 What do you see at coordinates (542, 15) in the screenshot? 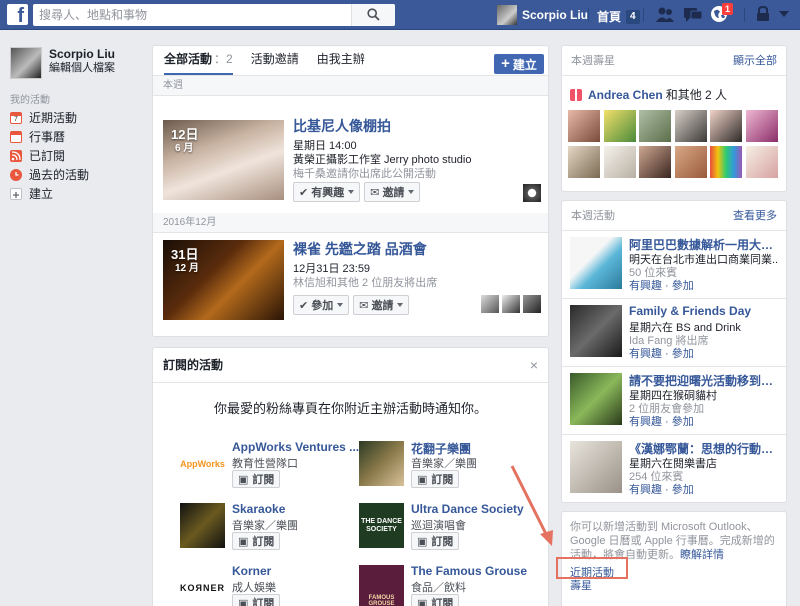
I see `profile-shortcut: Scorpio Liu` at bounding box center [542, 15].